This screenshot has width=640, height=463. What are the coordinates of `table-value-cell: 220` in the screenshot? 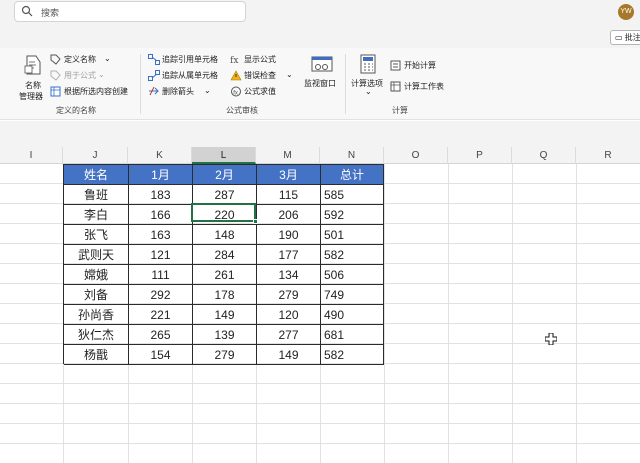 It's located at (225, 215).